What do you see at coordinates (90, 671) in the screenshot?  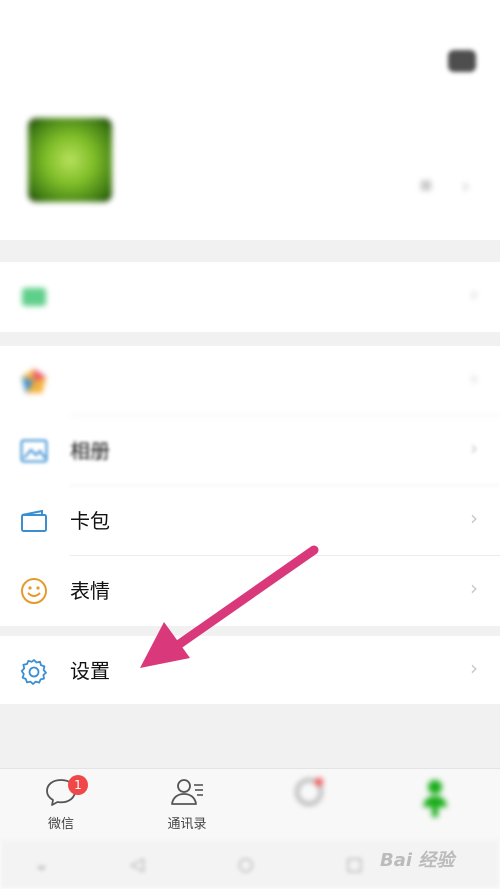 I see `menu-item-label: 设置` at bounding box center [90, 671].